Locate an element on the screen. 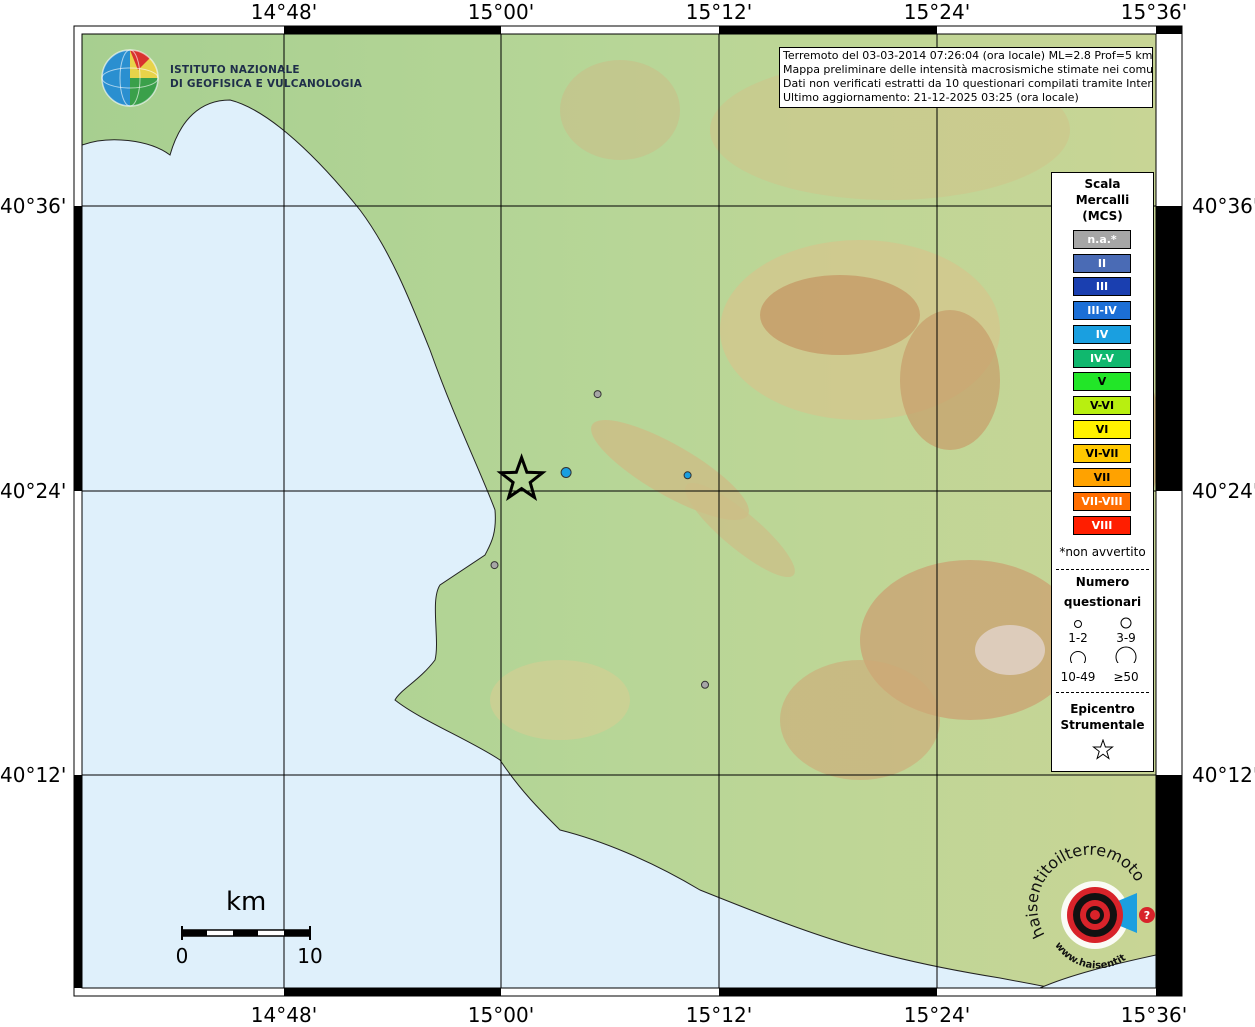 Image resolution: width=1255 pixels, height=1027 pixels. legend-star-icon is located at coordinates (1103, 749).